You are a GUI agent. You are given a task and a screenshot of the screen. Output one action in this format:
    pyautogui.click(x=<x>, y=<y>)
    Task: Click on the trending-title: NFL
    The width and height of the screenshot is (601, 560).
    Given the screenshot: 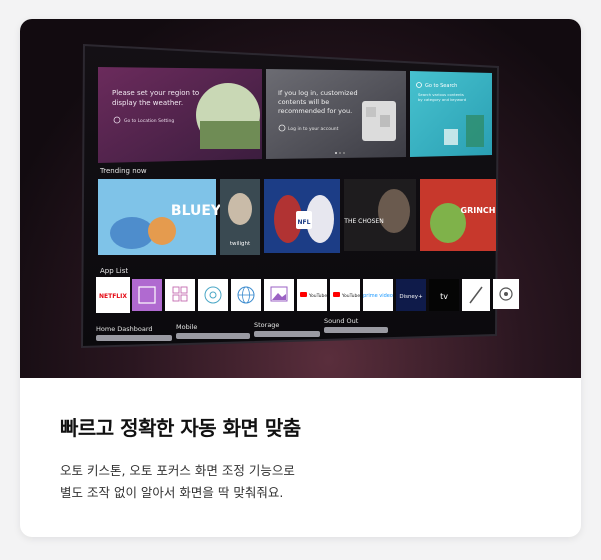 What is the action you would take?
    pyautogui.click(x=304, y=222)
    